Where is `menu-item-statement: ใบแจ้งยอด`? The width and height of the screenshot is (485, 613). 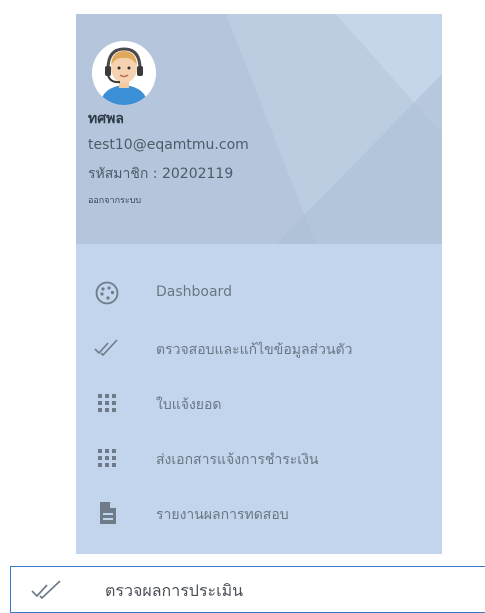
menu-item-statement: ใบแจ้งยอด is located at coordinates (259, 403).